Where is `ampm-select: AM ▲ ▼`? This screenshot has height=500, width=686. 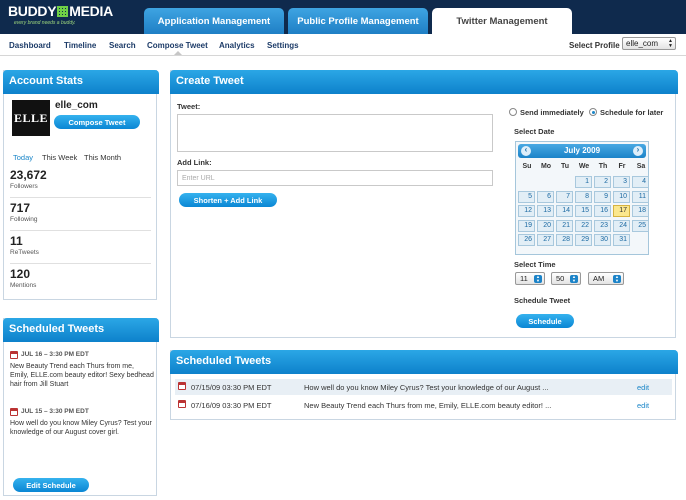
ampm-select: AM ▲ ▼ is located at coordinates (606, 278).